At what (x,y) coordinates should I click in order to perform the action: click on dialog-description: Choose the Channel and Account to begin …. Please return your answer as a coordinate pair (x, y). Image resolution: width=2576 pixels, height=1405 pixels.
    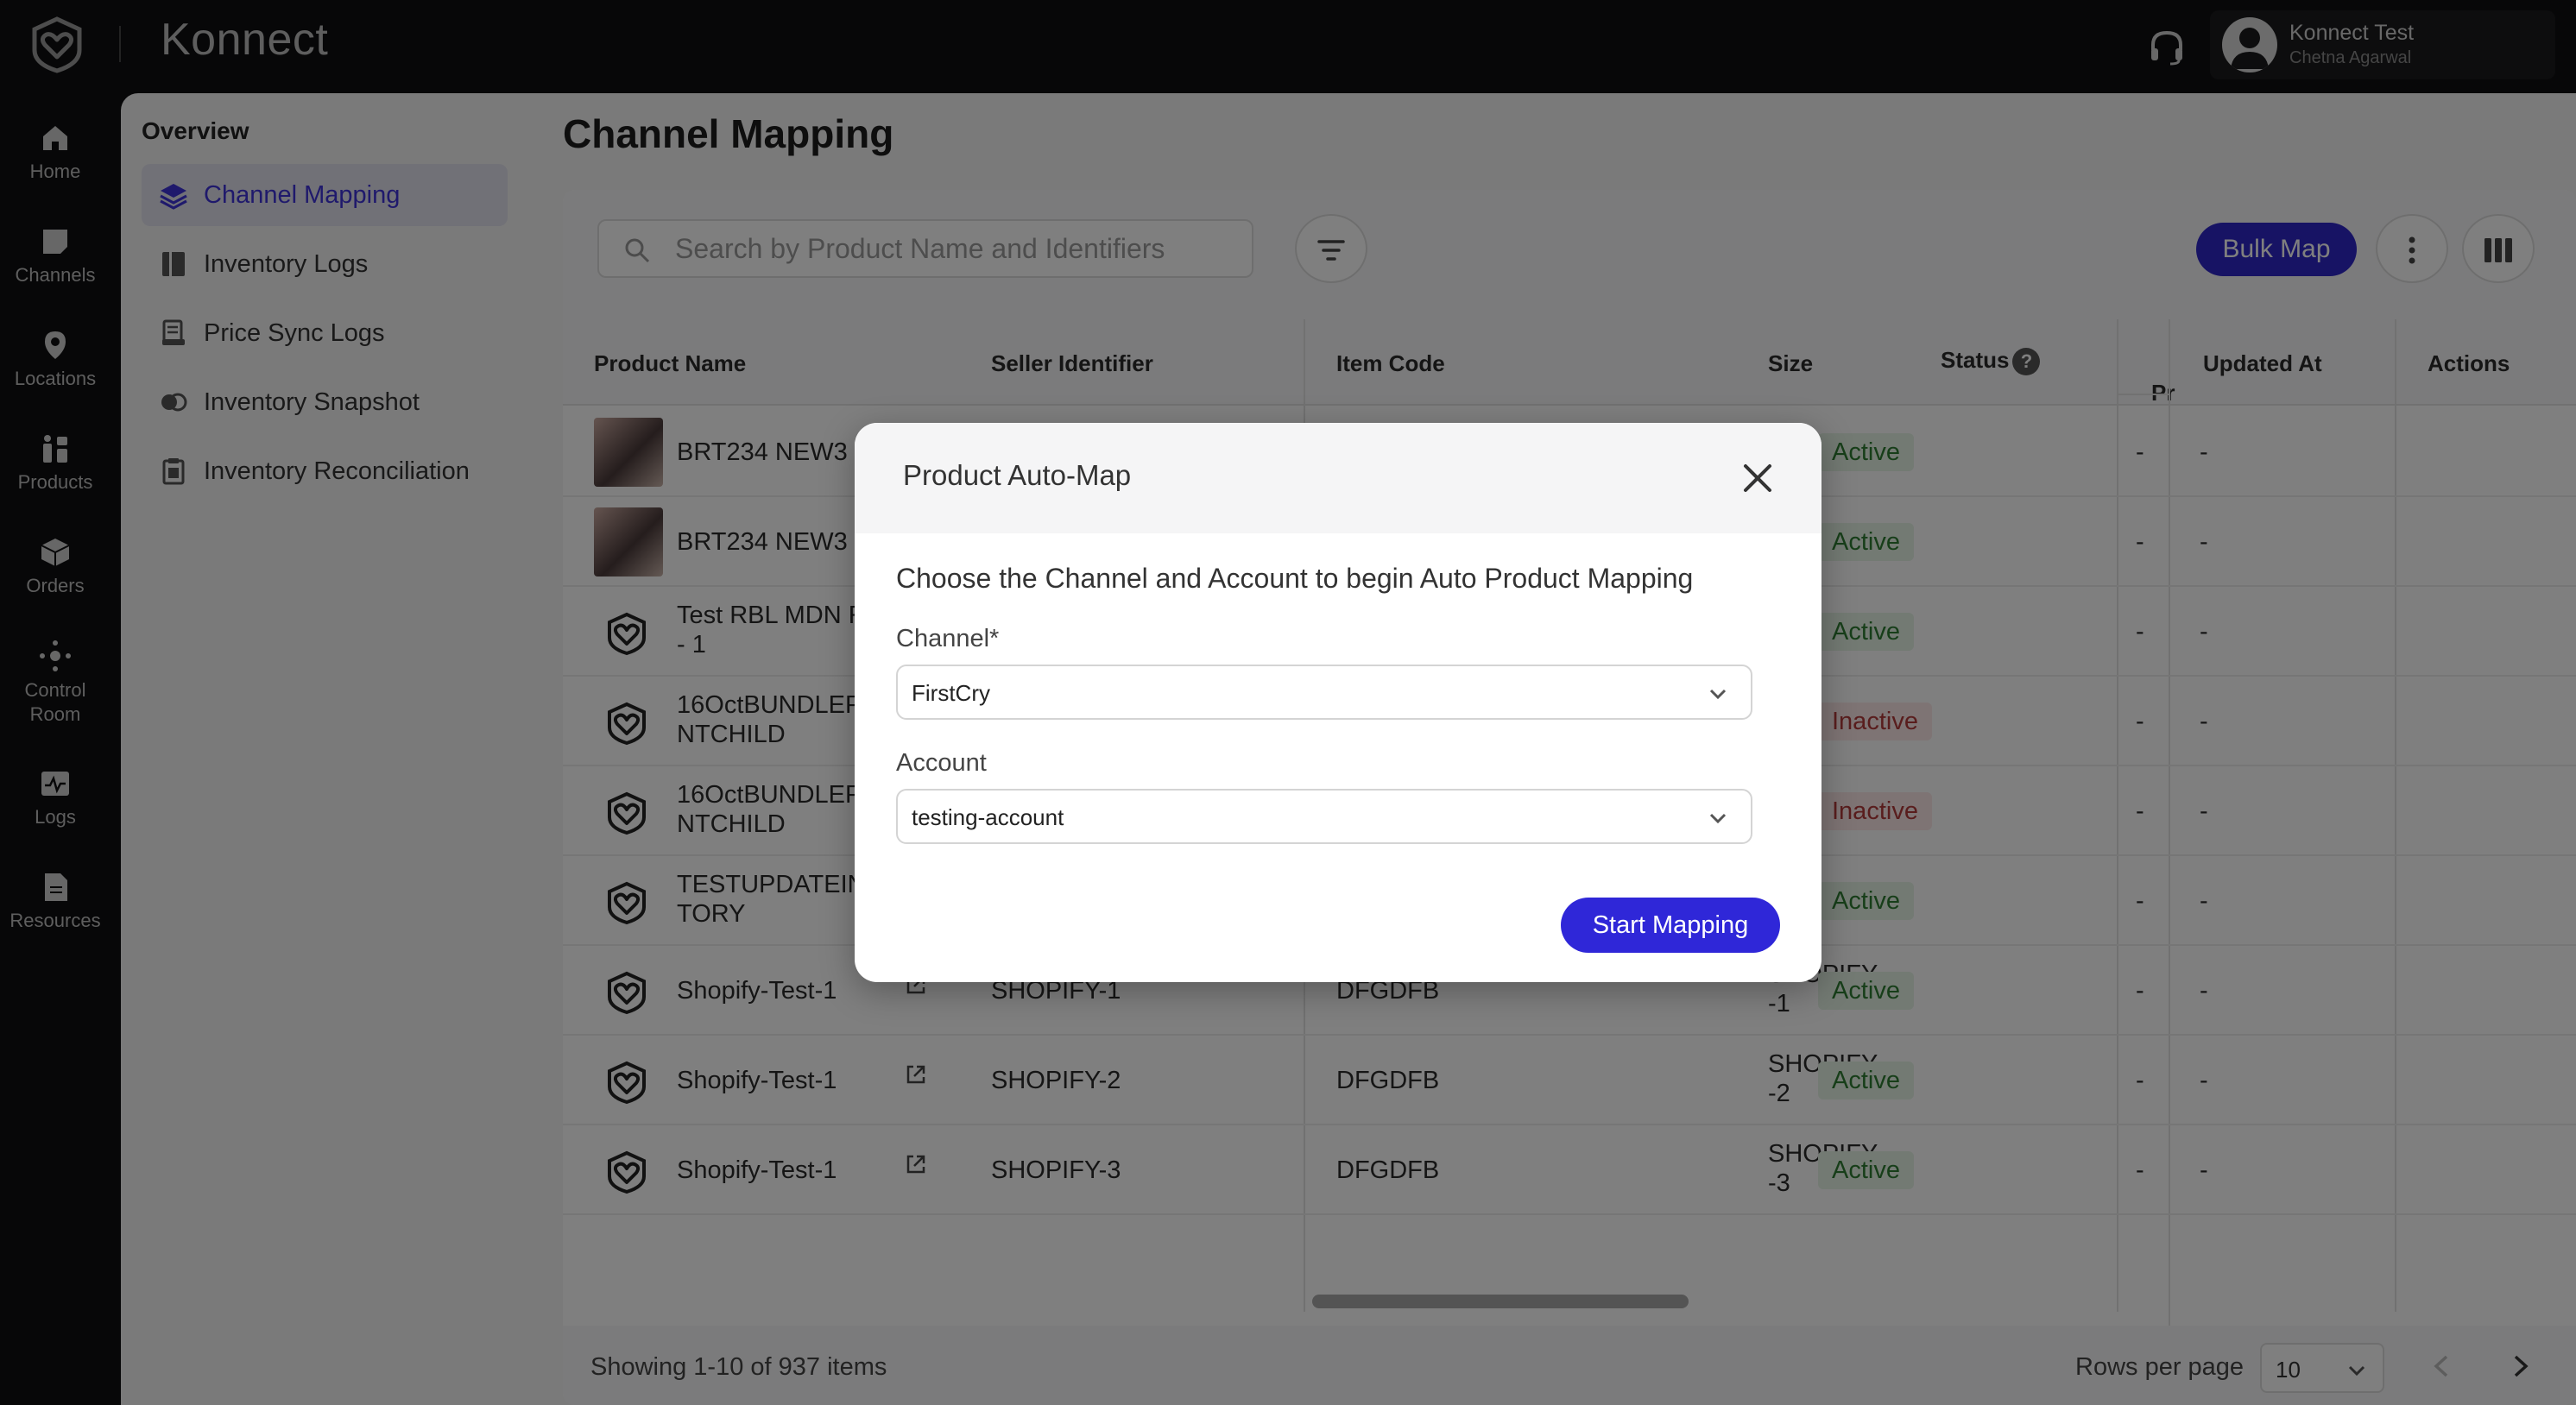
    Looking at the image, I should click on (1295, 578).